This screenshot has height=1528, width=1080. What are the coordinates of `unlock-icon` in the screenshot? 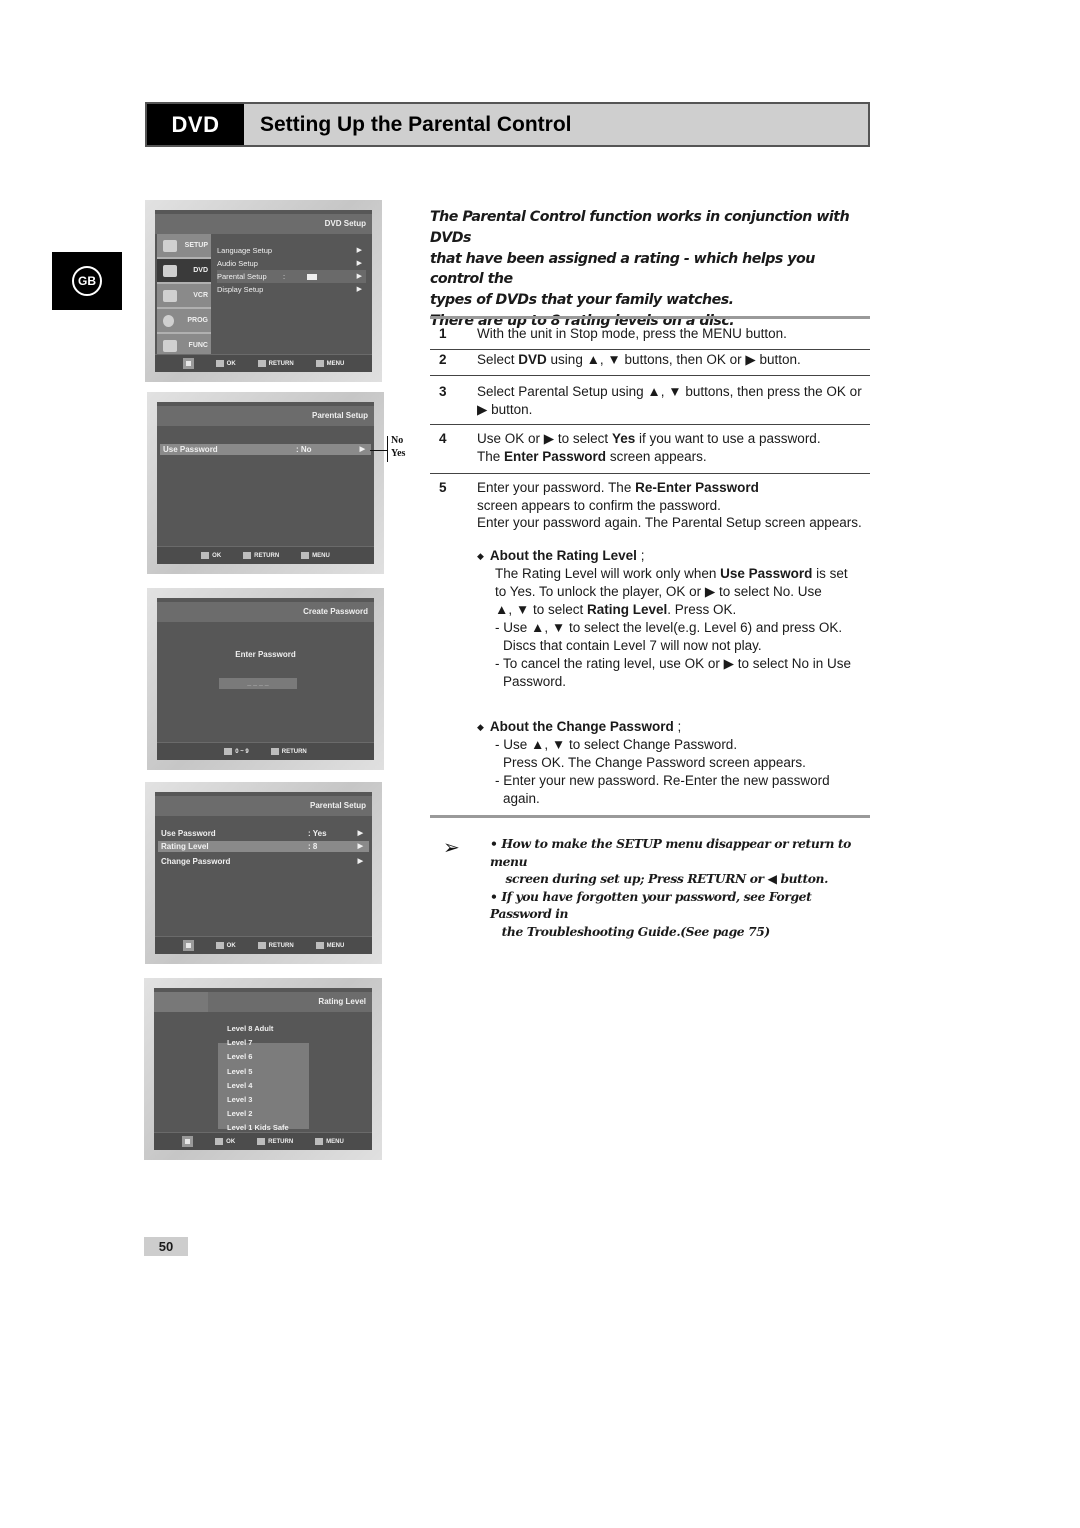 It's located at (312, 277).